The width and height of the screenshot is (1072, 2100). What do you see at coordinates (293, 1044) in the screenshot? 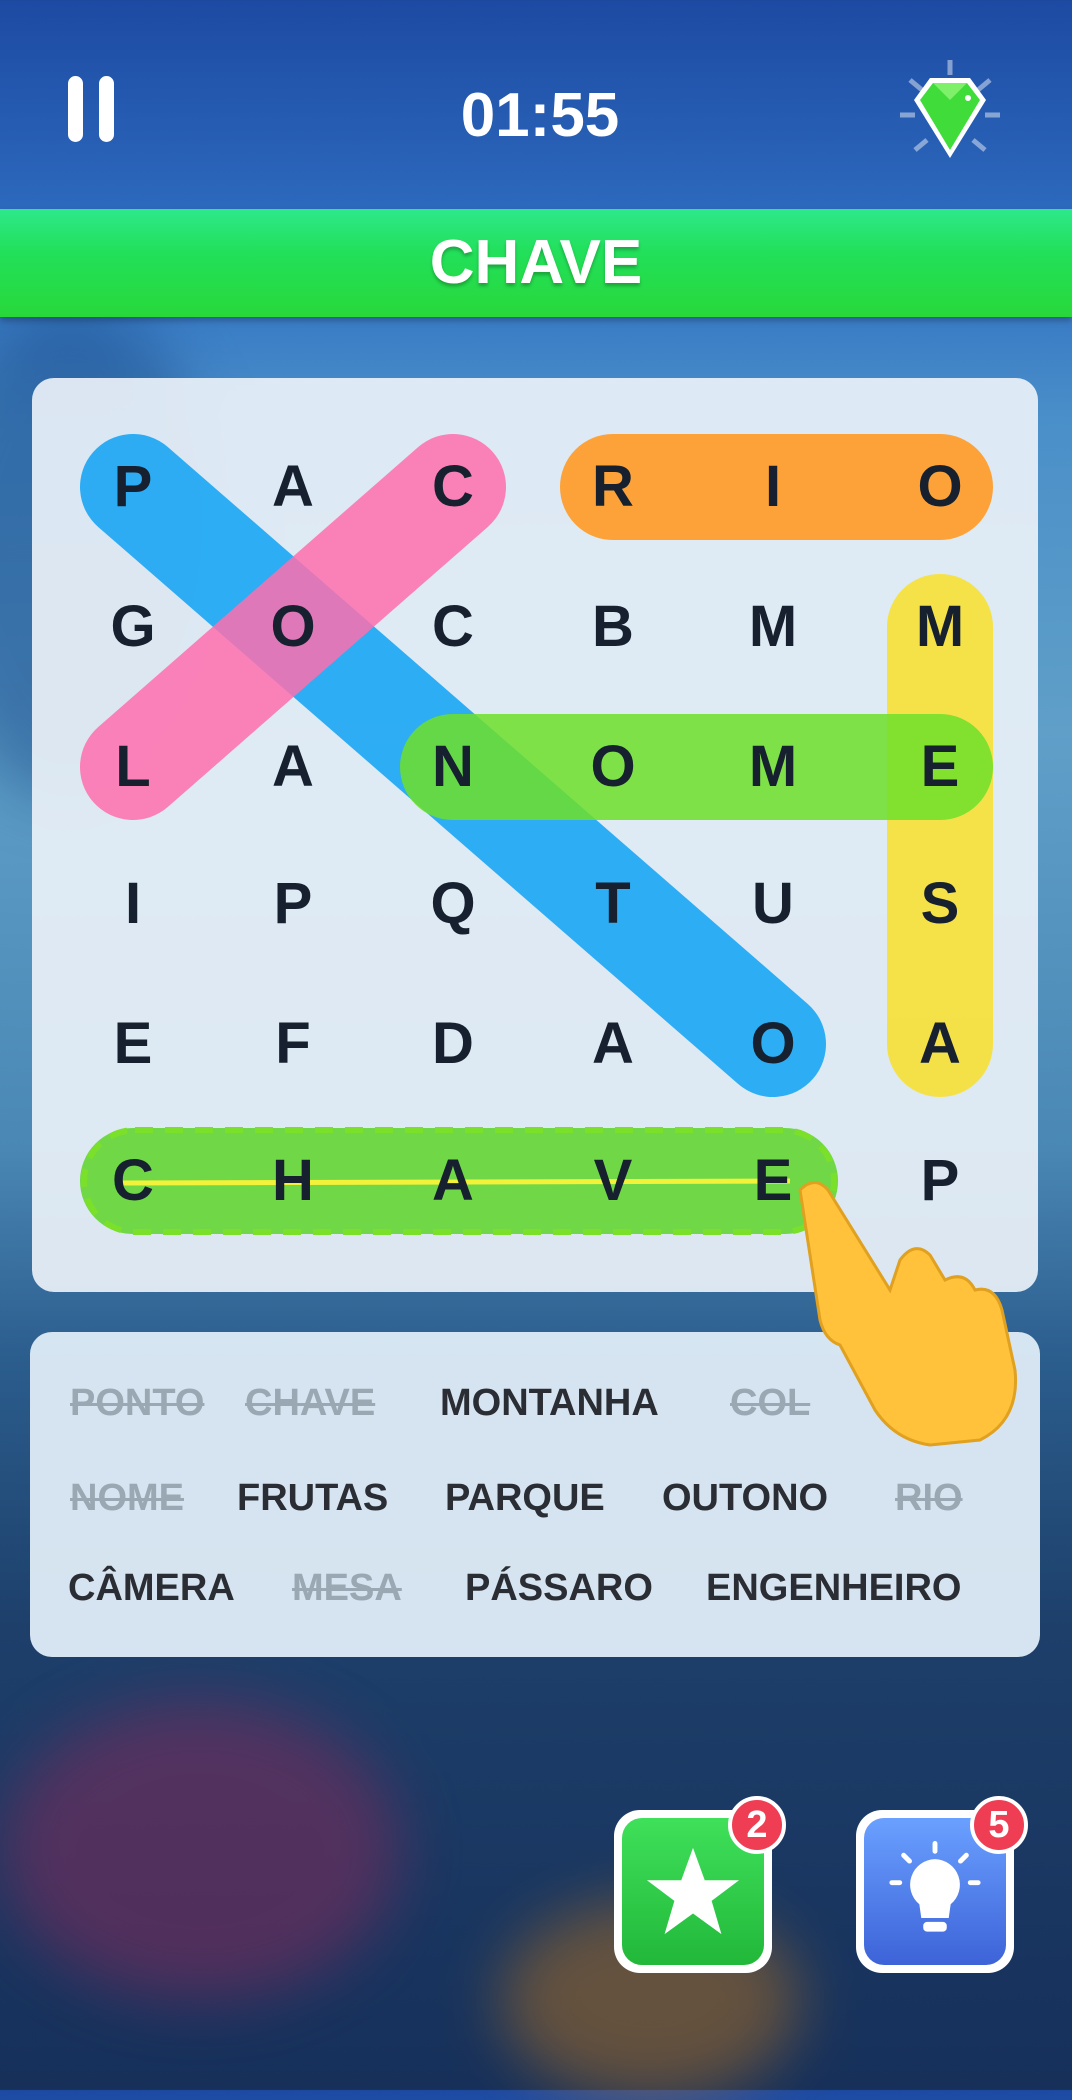
I see `grid-letter: F` at bounding box center [293, 1044].